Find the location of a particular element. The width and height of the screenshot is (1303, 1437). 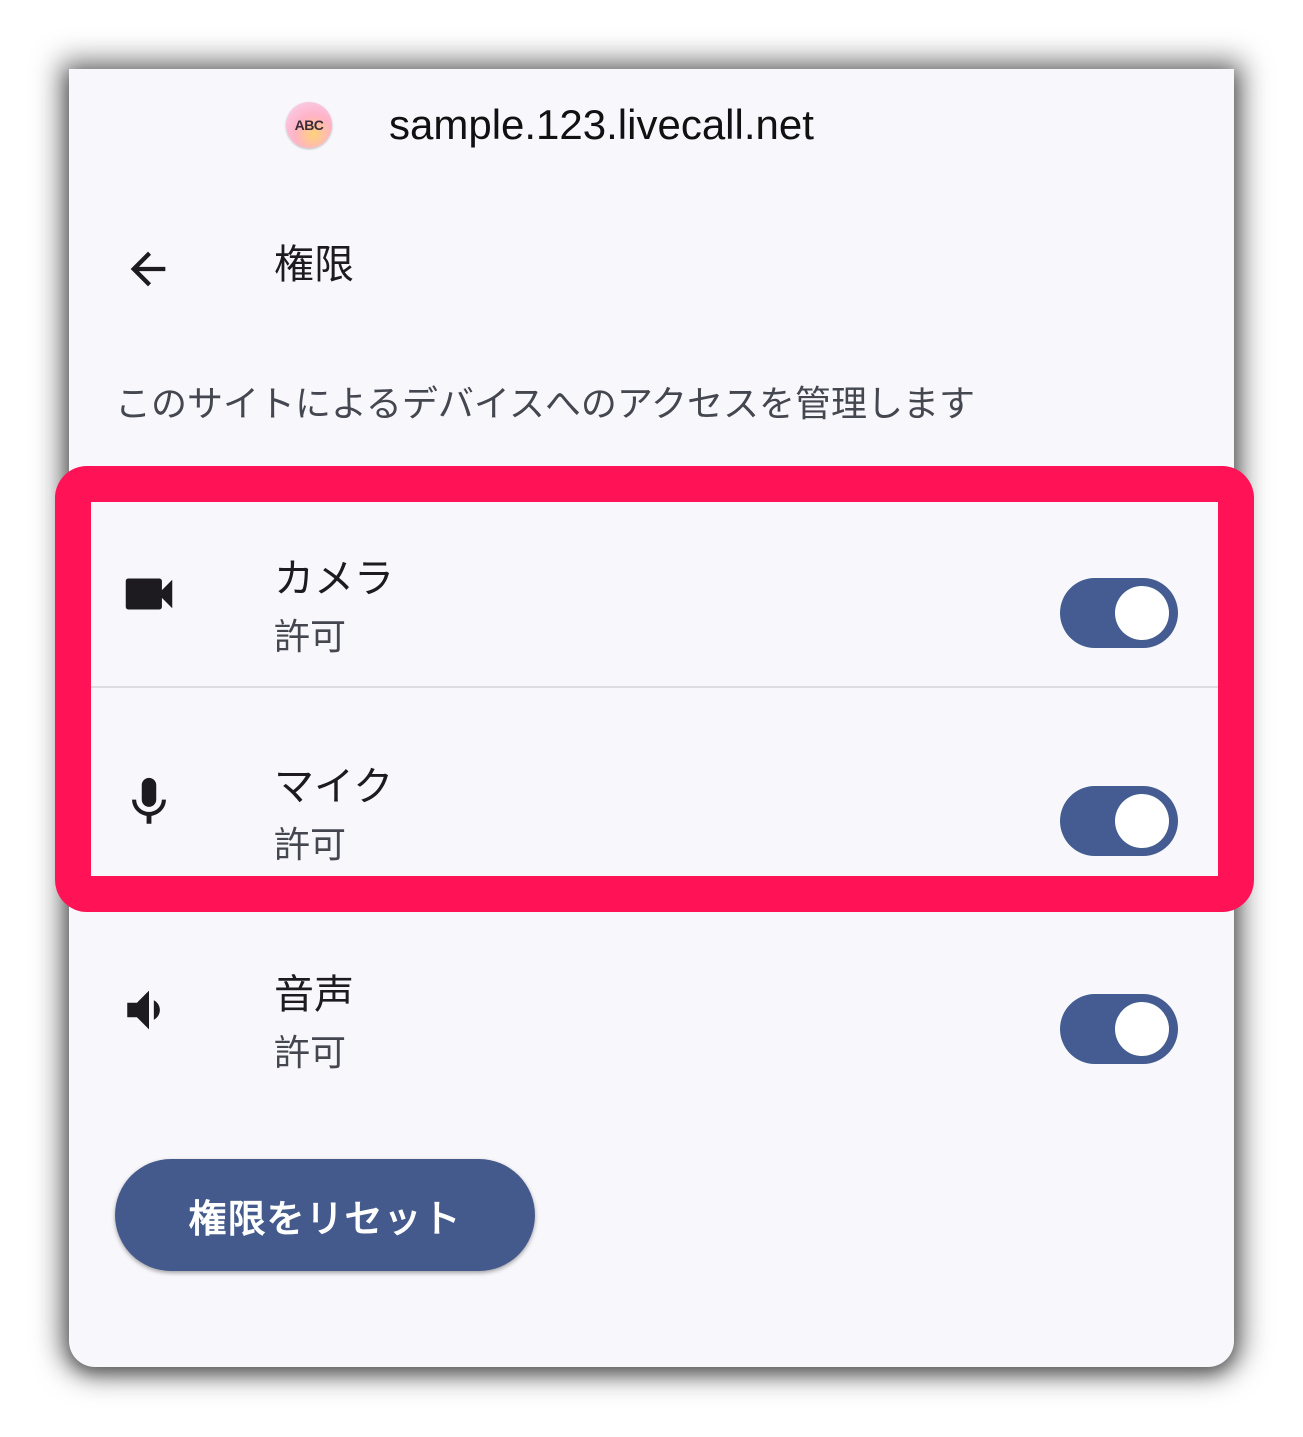

page-description: このサイトによるデバイスへのアクセスを管理します is located at coordinates (545, 404).